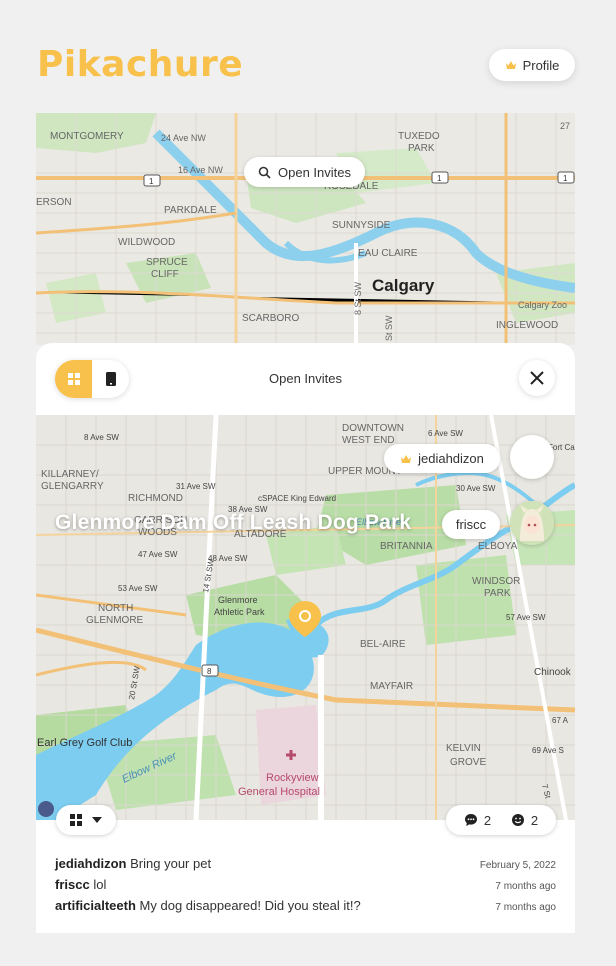 The image size is (616, 966). Describe the element at coordinates (527, 325) in the screenshot. I see `svg-text: INGLEWOOD` at that location.